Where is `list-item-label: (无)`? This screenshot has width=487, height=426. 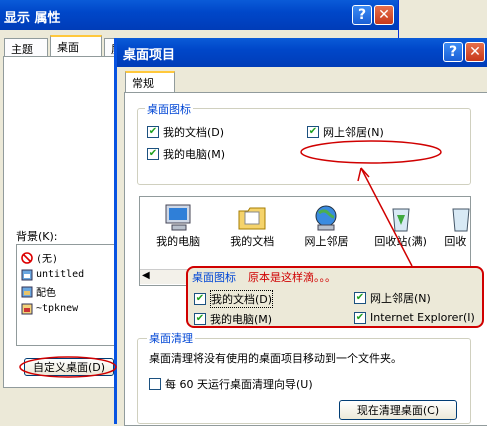
list-item-label: (无) is located at coordinates (47, 259).